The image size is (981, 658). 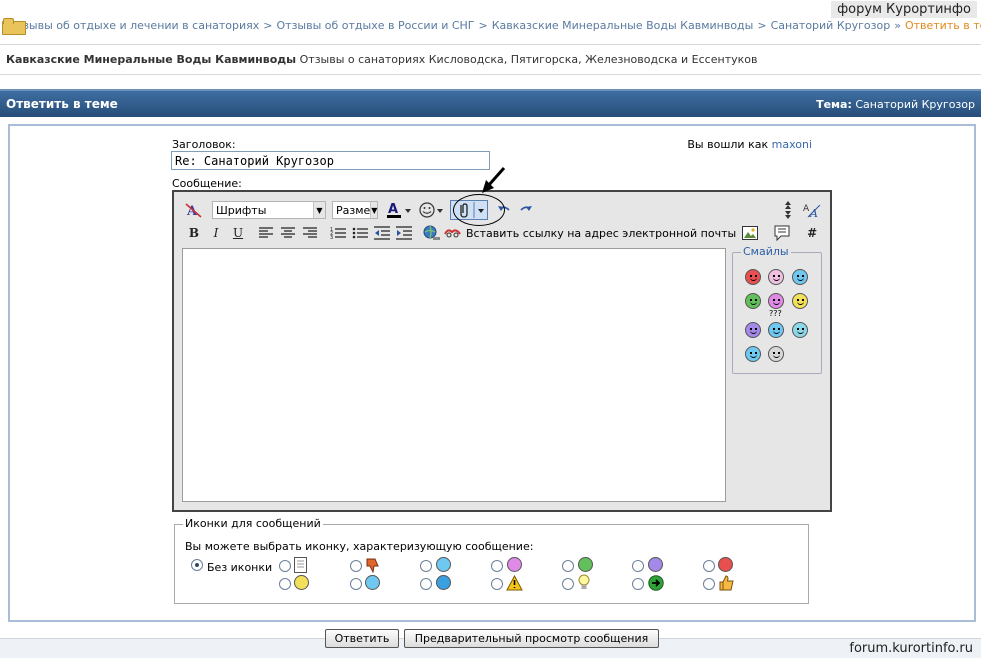 What do you see at coordinates (194, 210) in the screenshot?
I see `remove-format-icon: A` at bounding box center [194, 210].